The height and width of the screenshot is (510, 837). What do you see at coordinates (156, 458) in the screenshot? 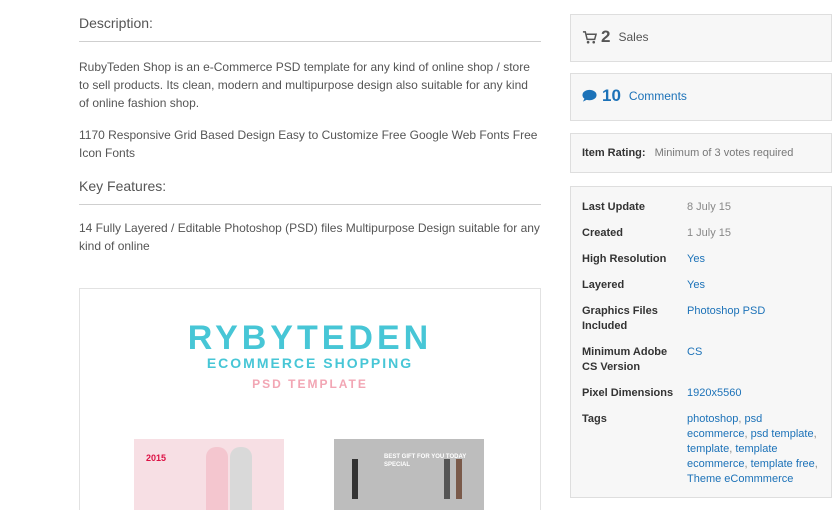
I see `thumbnail-1-year: 2015` at bounding box center [156, 458].